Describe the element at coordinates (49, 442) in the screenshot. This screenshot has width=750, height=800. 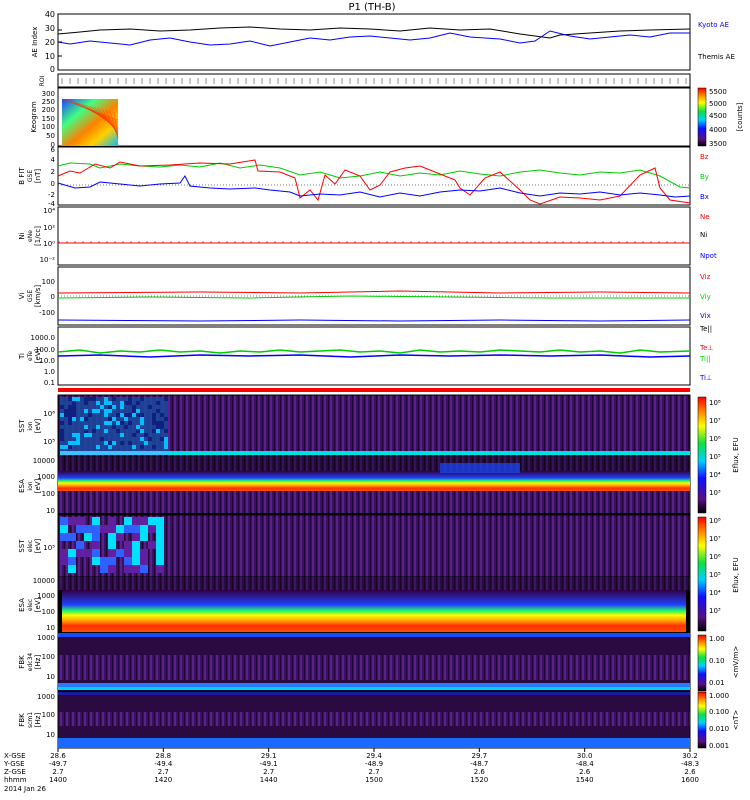
I see `sst-ion-ytick-1: 10⁵` at that location.